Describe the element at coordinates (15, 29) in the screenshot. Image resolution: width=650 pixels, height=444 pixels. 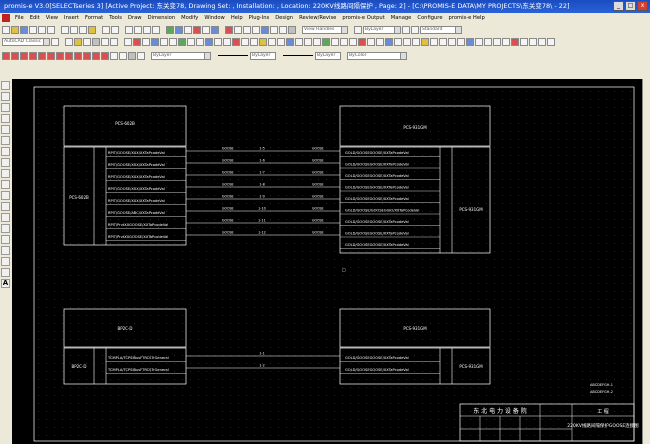
I see `open-folder-icon` at that location.